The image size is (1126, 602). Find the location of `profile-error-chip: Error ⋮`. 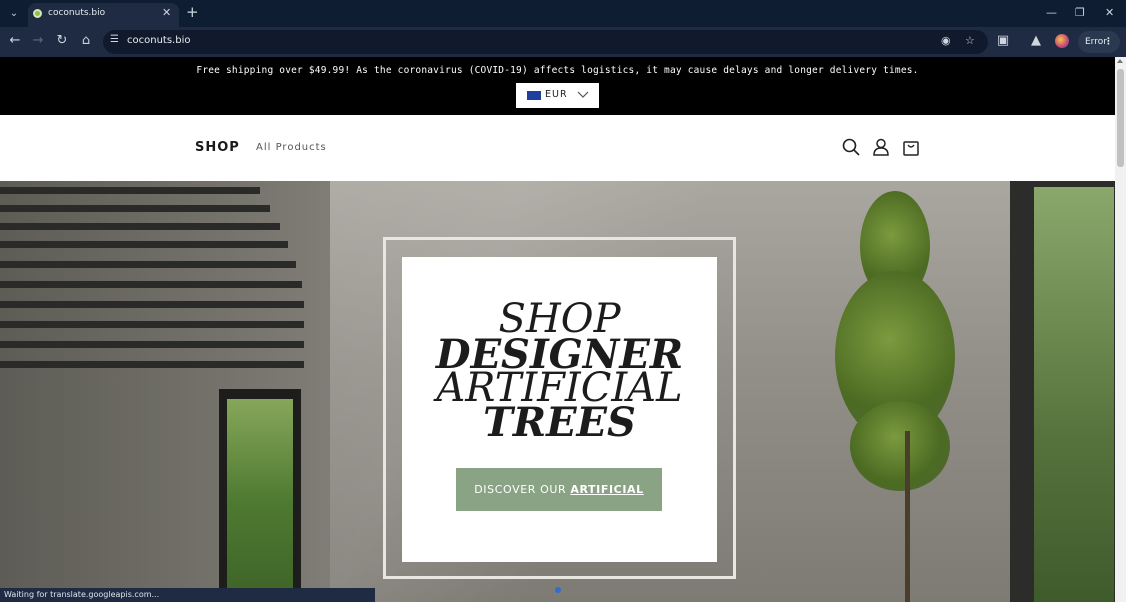

profile-error-chip: Error ⋮ is located at coordinates (1099, 42).